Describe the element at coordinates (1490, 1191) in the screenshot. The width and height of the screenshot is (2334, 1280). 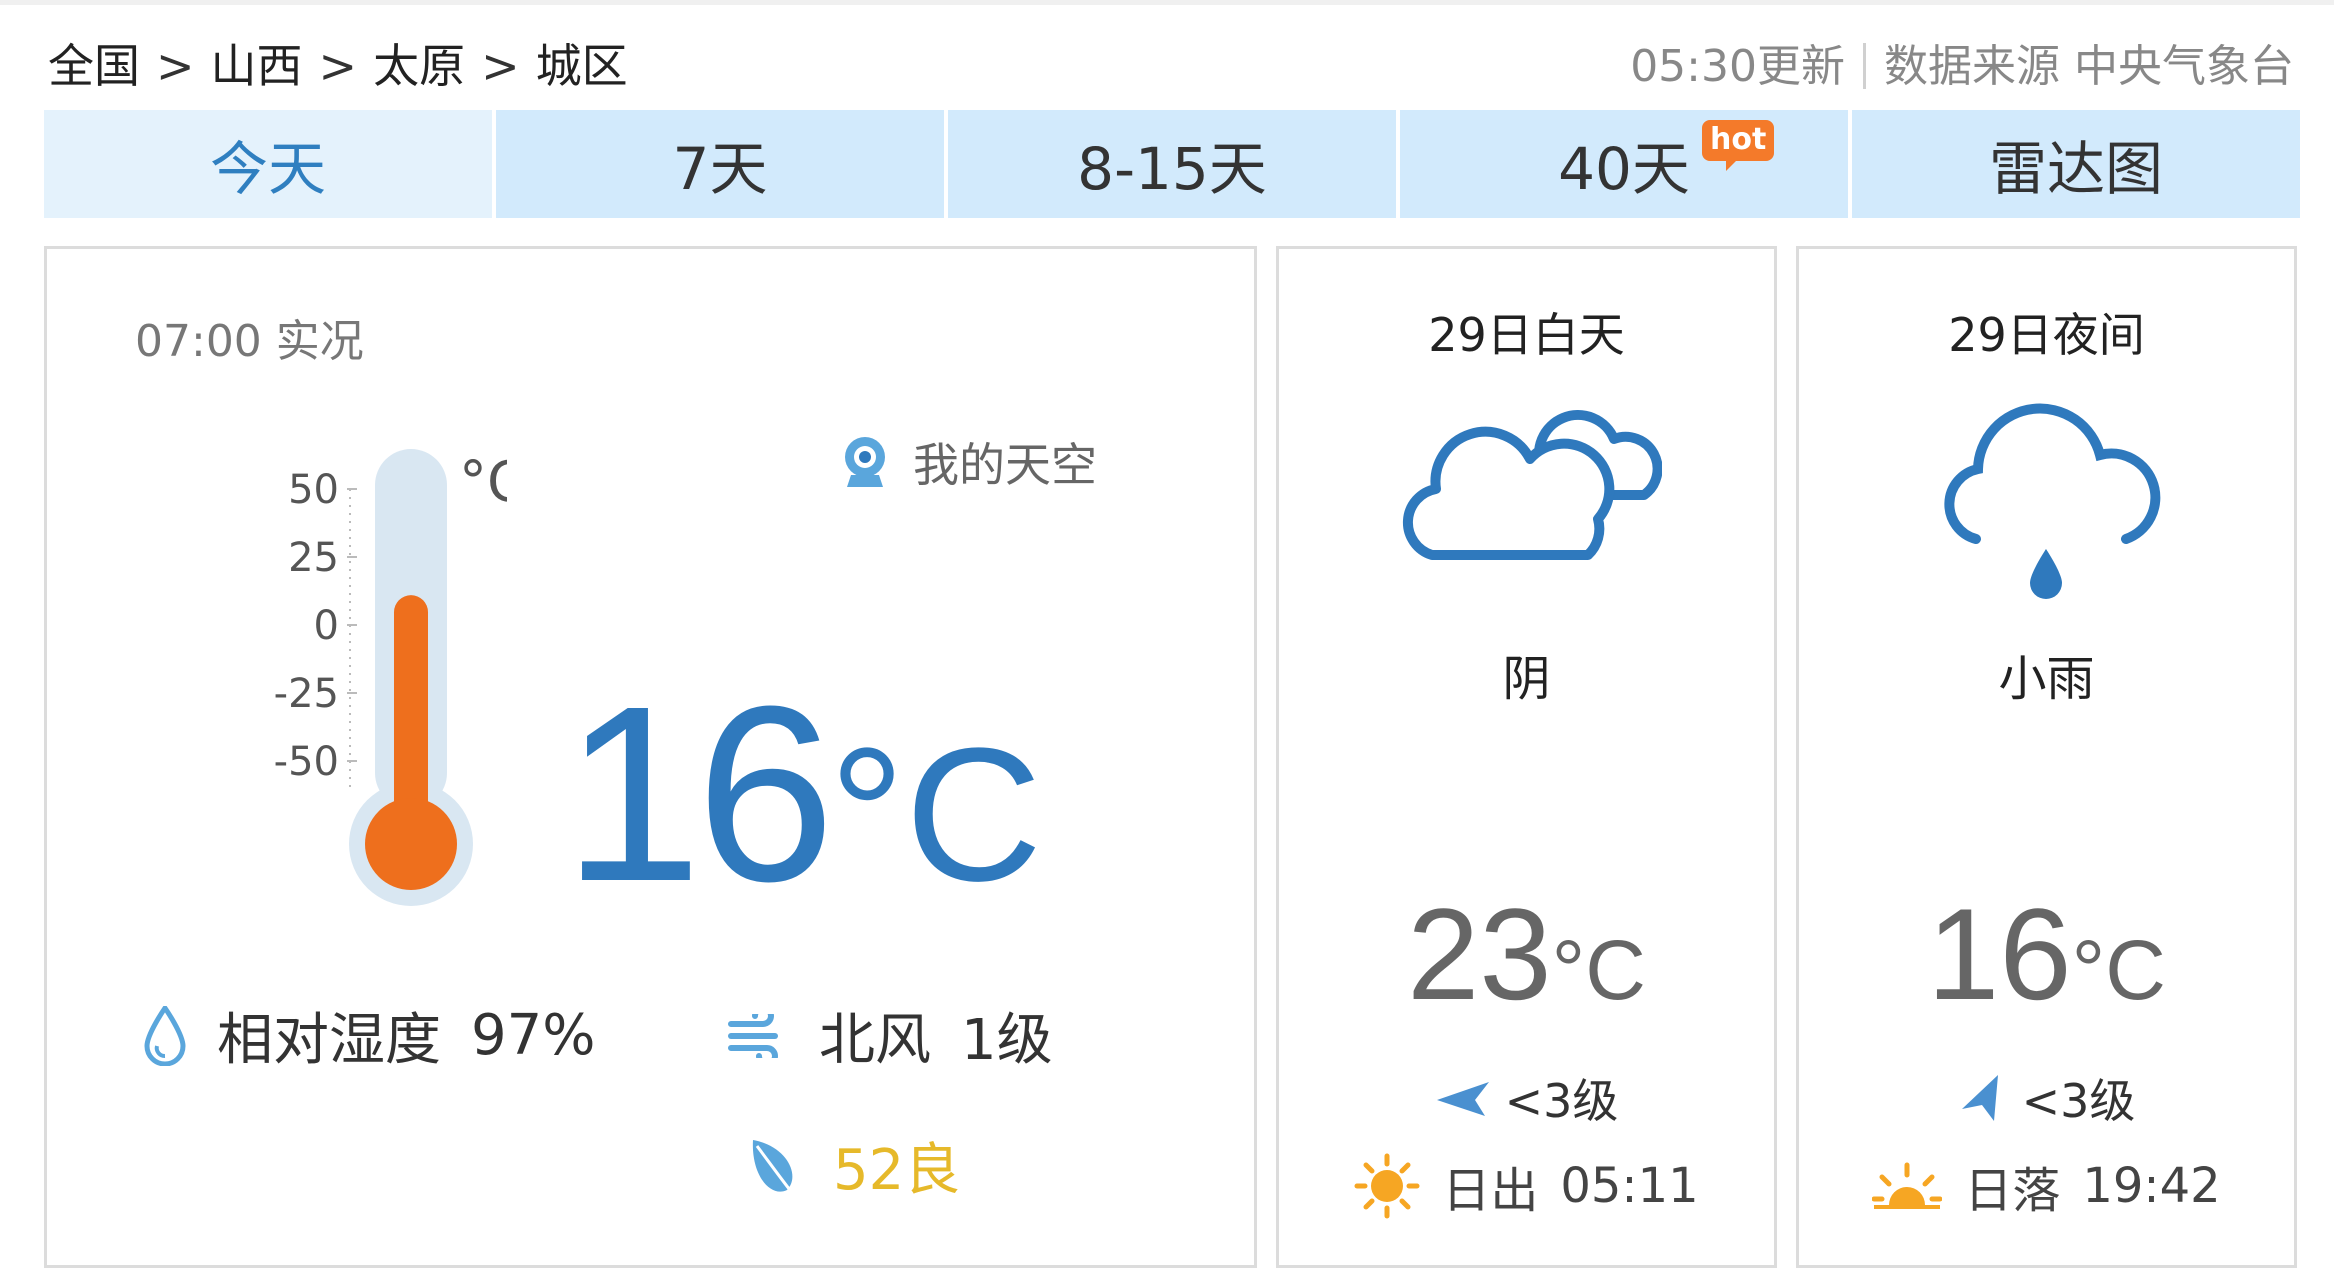
I see `sunrise-label: 日出` at that location.